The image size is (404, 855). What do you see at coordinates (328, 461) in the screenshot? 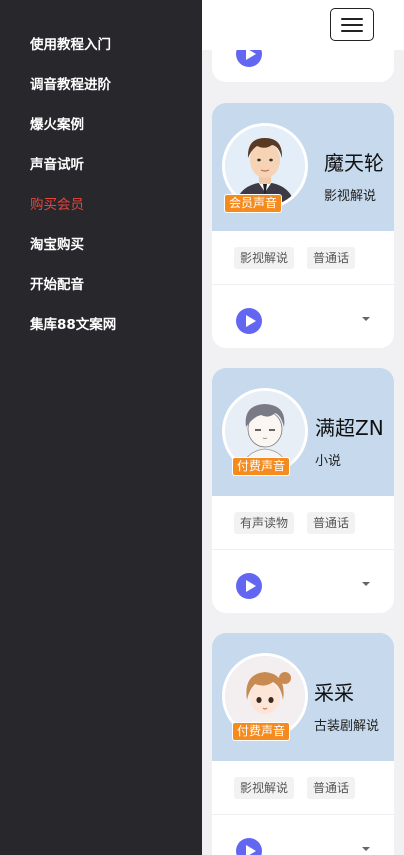
I see `voice-category: 小说` at bounding box center [328, 461].